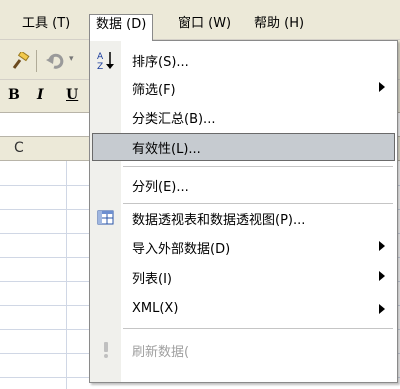 This screenshot has height=389, width=400. I want to click on menu-item-xml: XML(X), so click(243, 310).